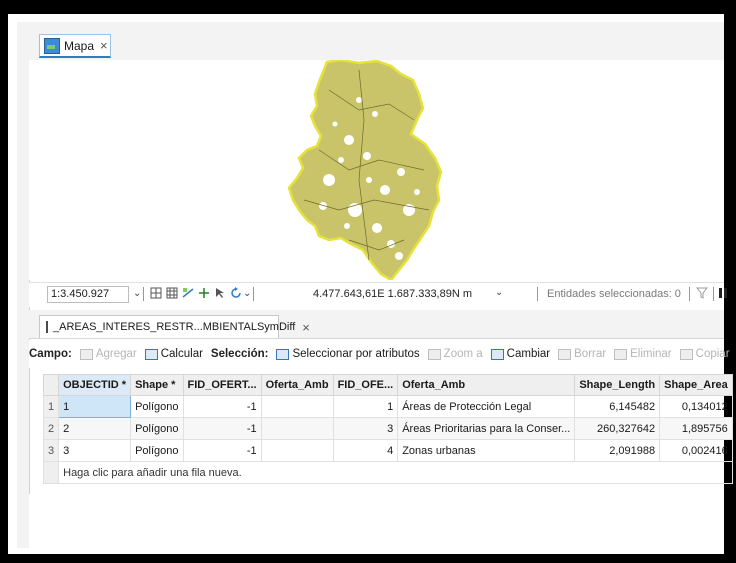 Image resolution: width=736 pixels, height=563 pixels. Describe the element at coordinates (86, 354) in the screenshot. I see `add-field-icon` at that location.